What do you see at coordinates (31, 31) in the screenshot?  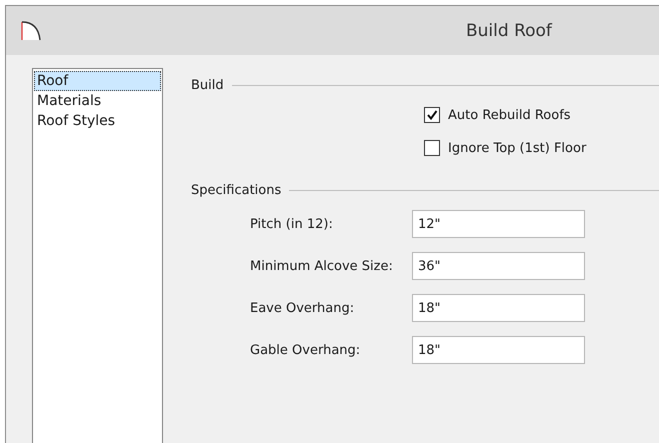 I see `arc-icon` at bounding box center [31, 31].